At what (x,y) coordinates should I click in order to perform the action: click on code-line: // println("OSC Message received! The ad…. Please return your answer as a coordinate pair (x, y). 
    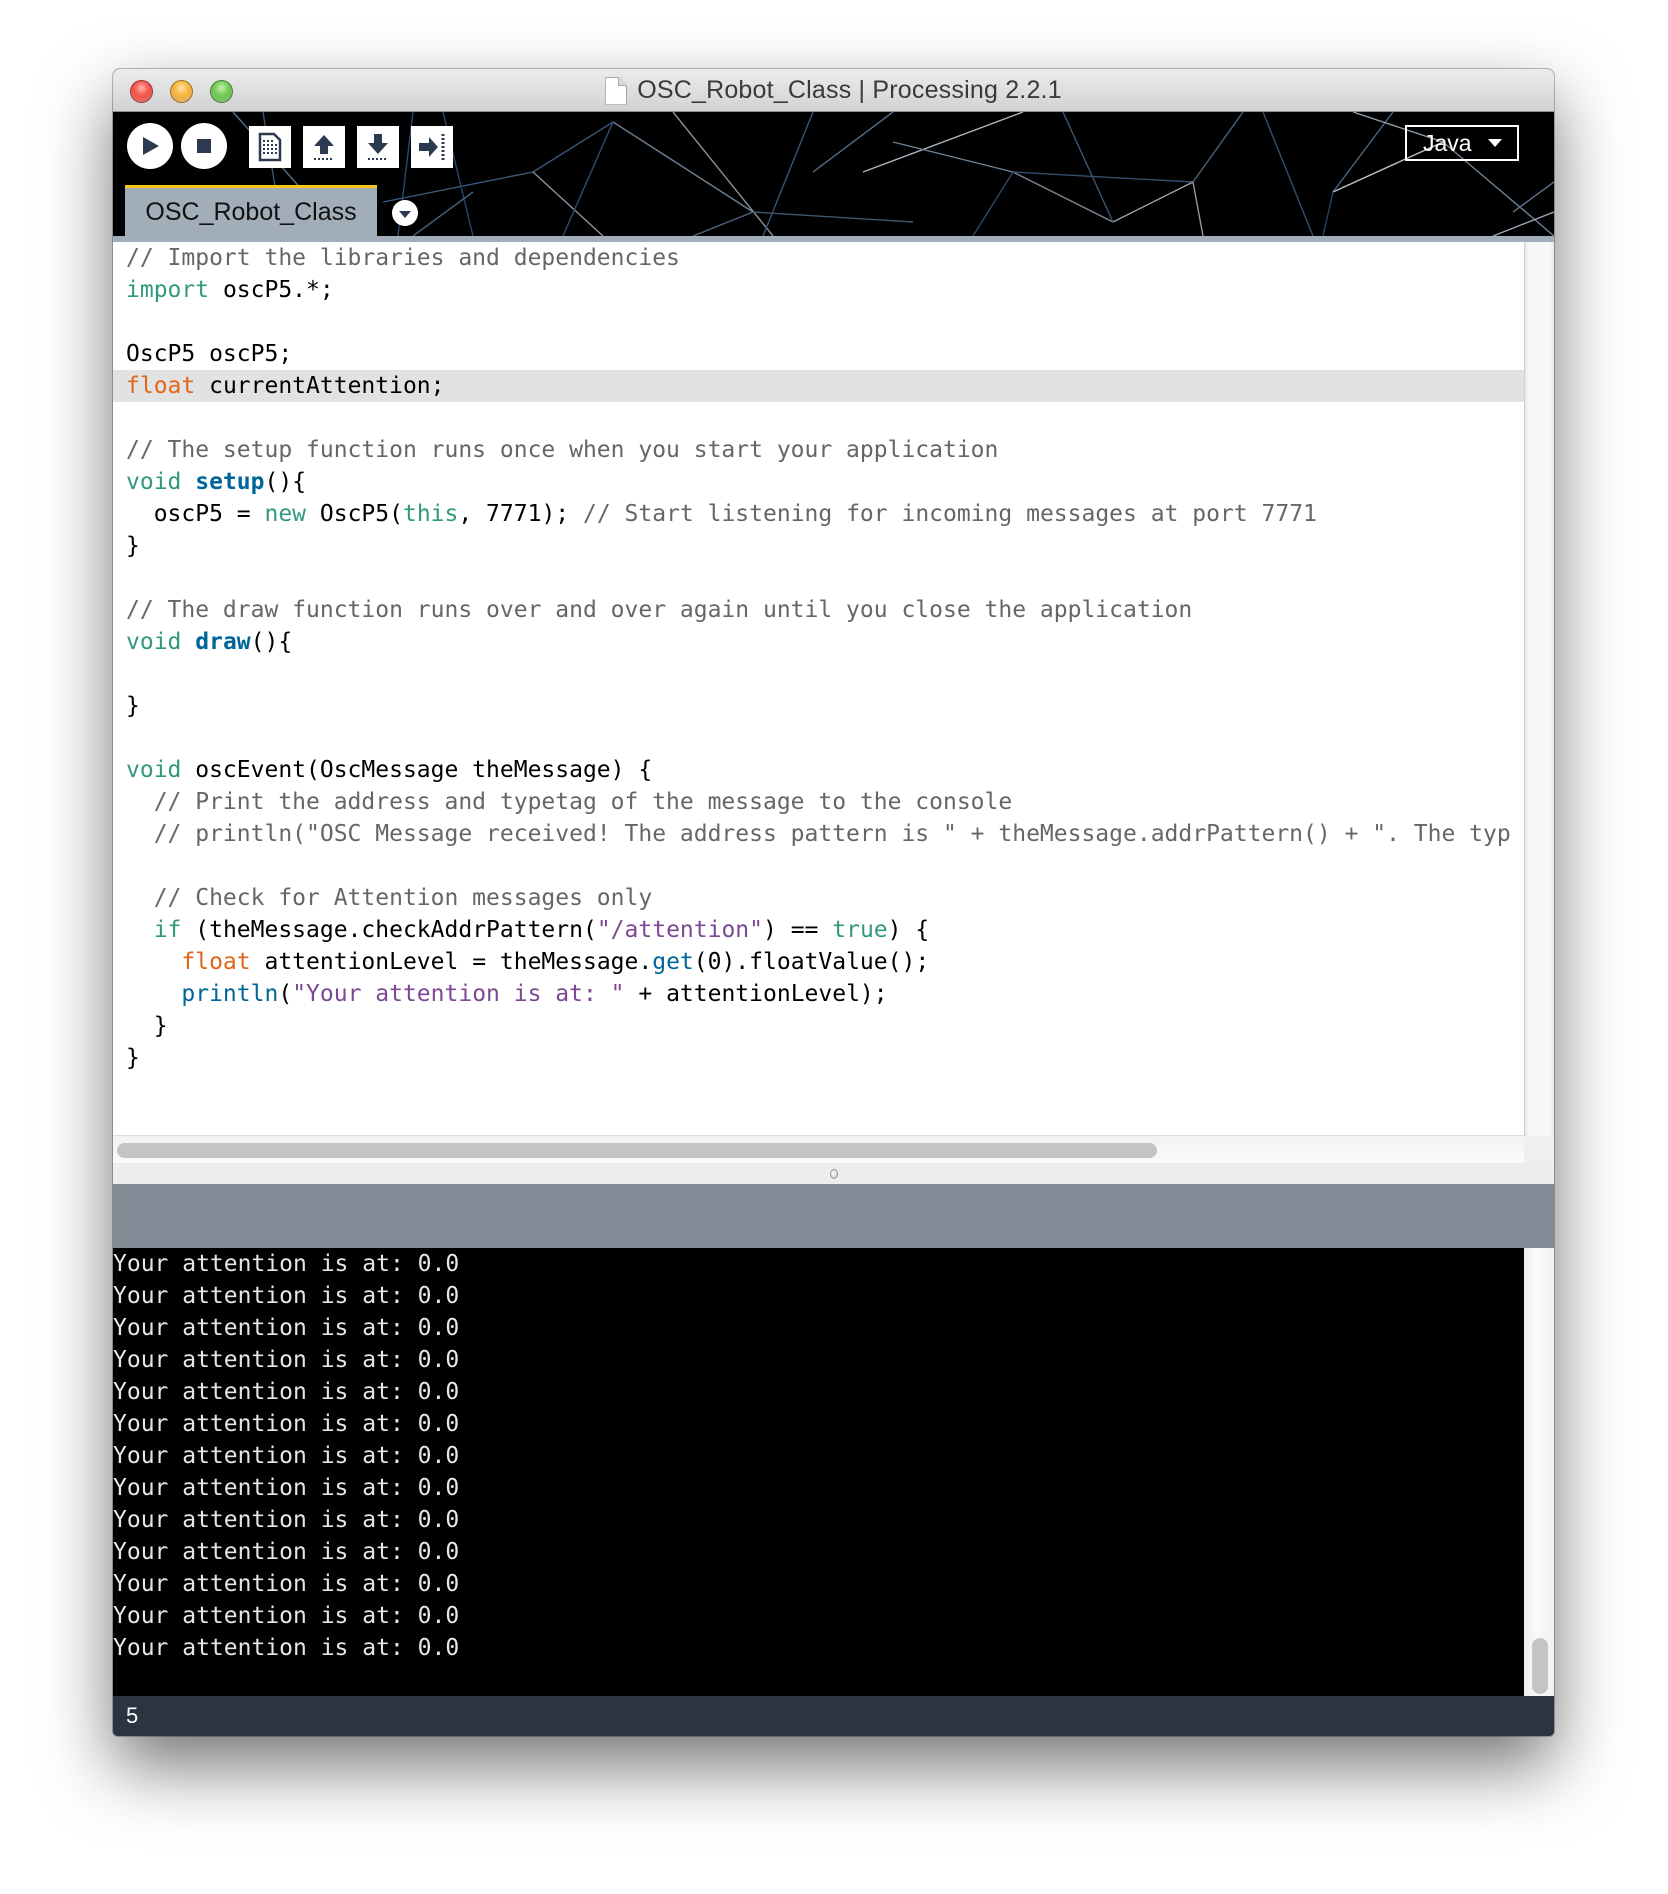
    Looking at the image, I should click on (818, 834).